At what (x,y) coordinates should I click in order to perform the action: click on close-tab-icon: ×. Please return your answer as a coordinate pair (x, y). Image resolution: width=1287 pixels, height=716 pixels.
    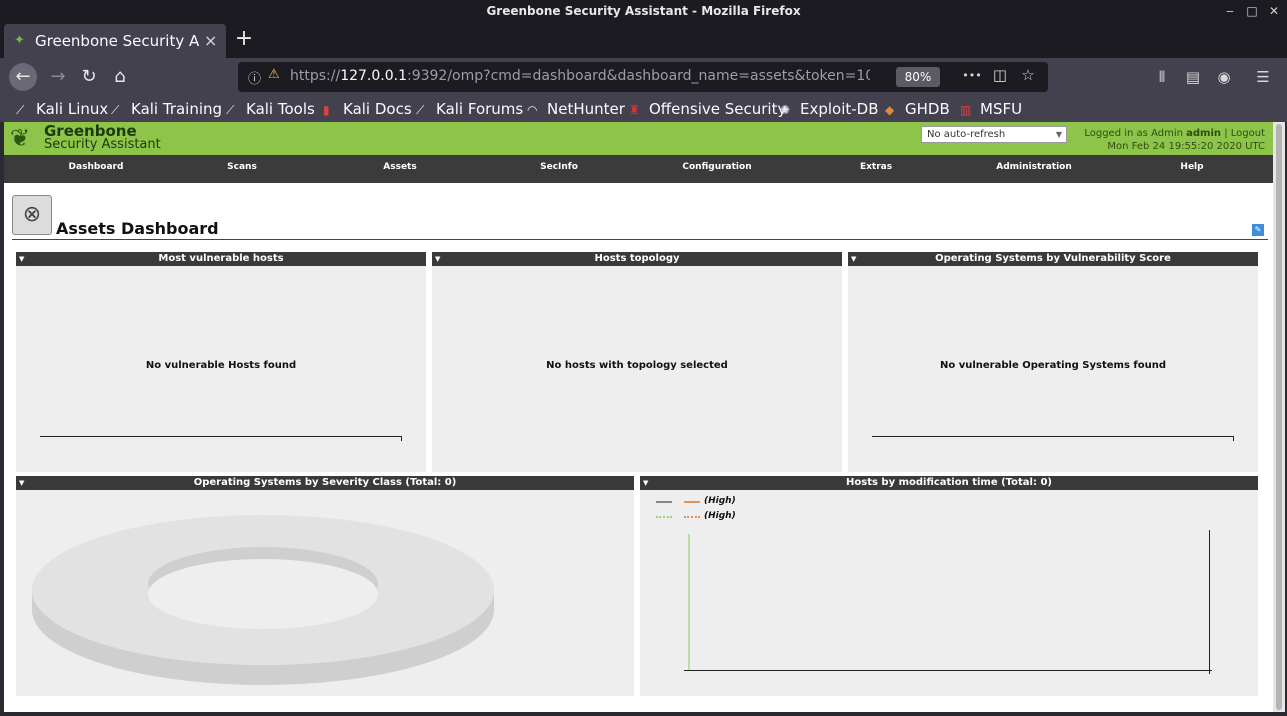
    Looking at the image, I should click on (212, 40).